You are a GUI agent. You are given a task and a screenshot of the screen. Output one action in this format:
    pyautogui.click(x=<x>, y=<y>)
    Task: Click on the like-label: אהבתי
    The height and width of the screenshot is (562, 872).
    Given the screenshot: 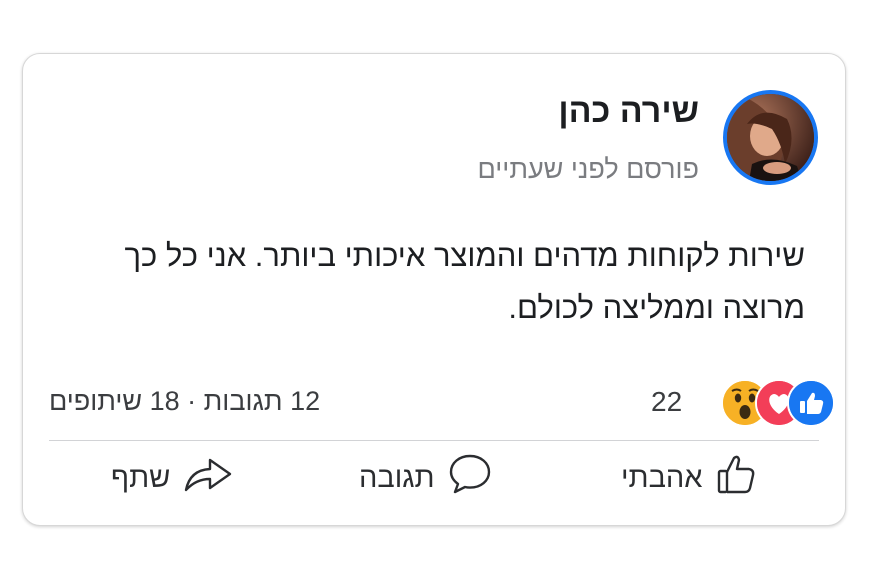 What is the action you would take?
    pyautogui.click(x=662, y=477)
    